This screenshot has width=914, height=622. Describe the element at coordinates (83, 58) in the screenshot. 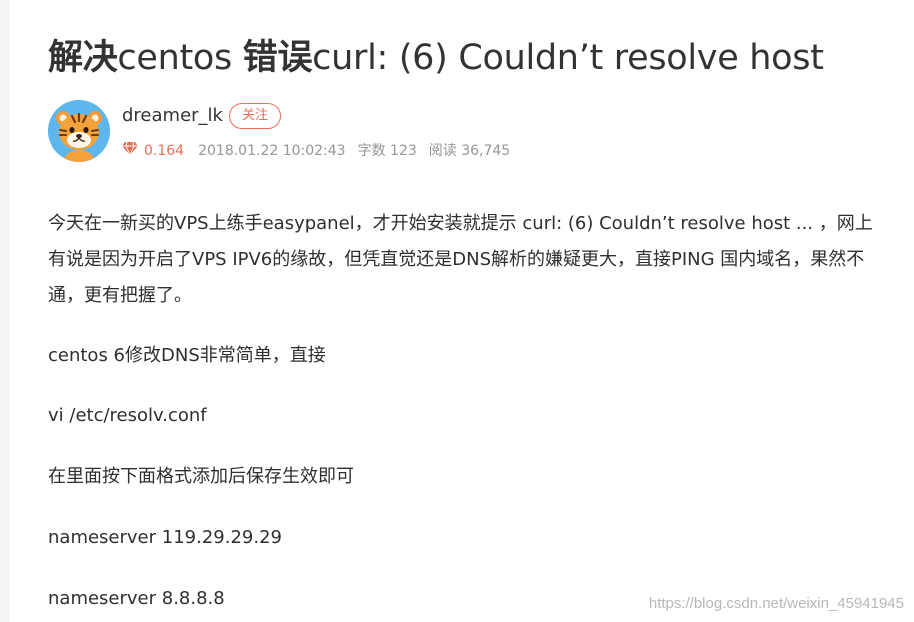

I see `title-segment-bold-1: 解决` at that location.